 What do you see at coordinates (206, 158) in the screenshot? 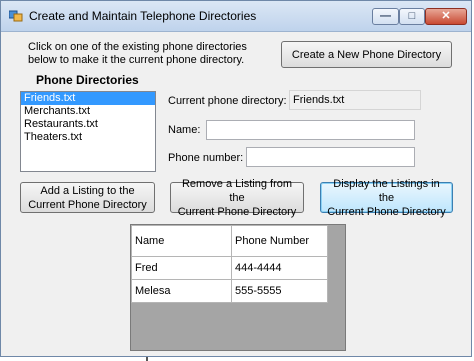
I see `phone-number-label: Phone number:` at bounding box center [206, 158].